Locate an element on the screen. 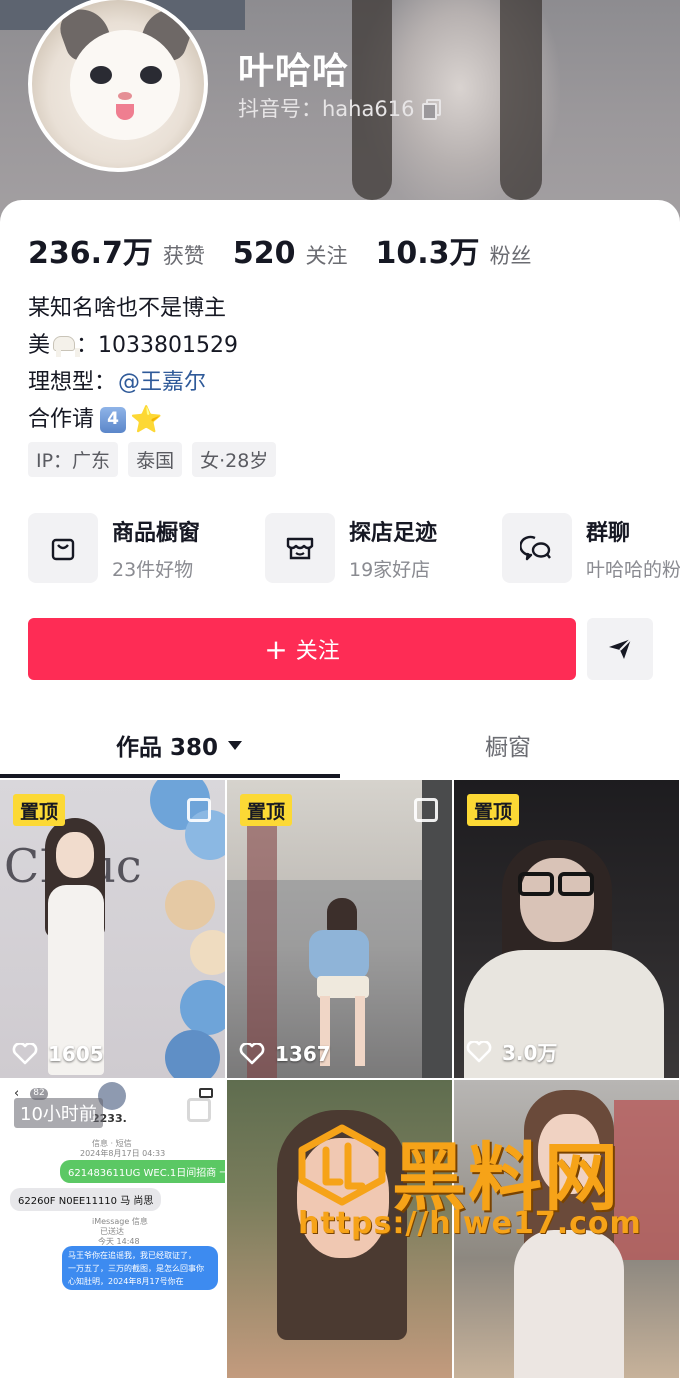 This screenshot has width=680, height=1378. avatar-face is located at coordinates (125, 85).